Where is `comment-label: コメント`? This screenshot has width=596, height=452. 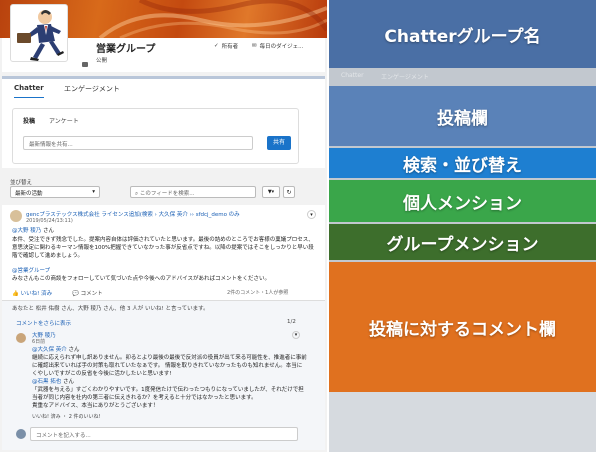 comment-label: コメント is located at coordinates (91, 294).